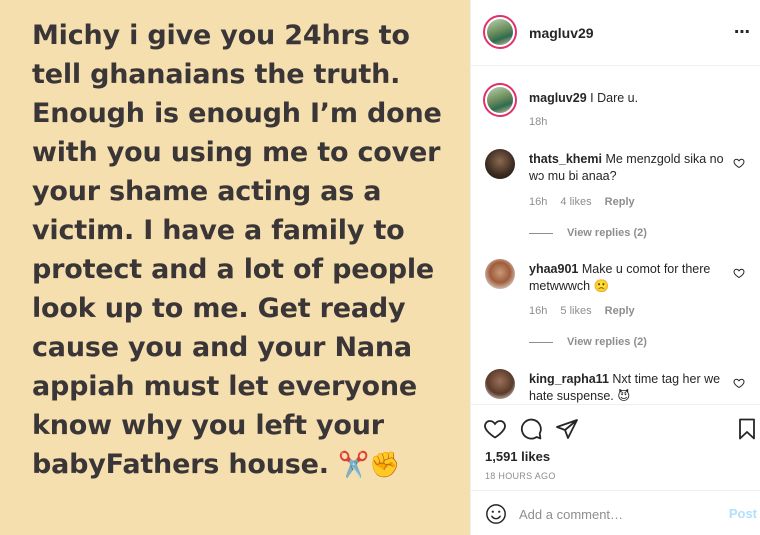 This screenshot has width=760, height=535. Describe the element at coordinates (558, 98) in the screenshot. I see `caption-username: magluv29` at that location.